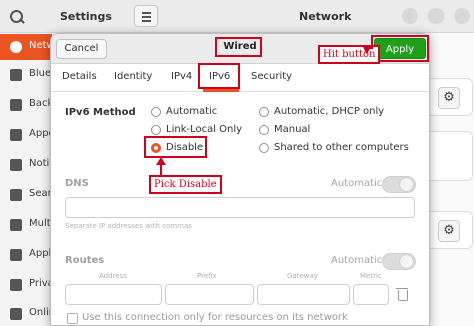 Image resolution: width=474 pixels, height=326 pixels. Describe the element at coordinates (371, 294) in the screenshot. I see `route-metric-input` at that location.